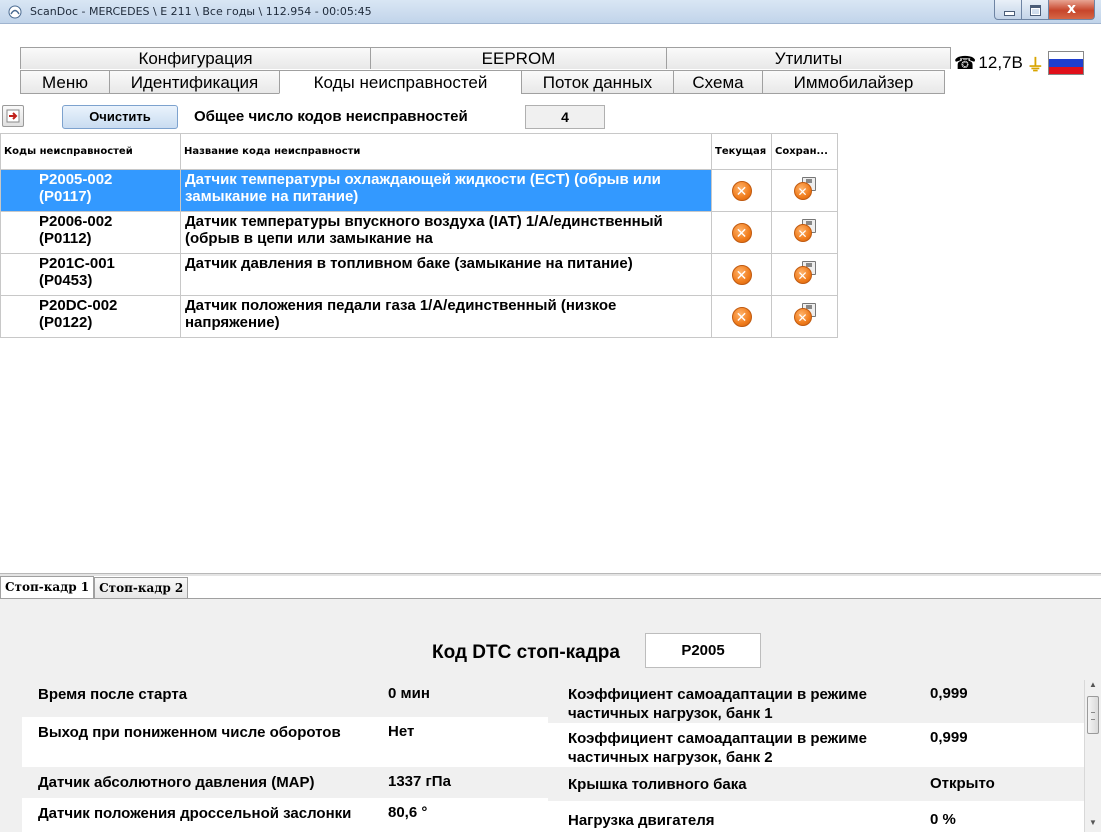 Image resolution: width=1101 pixels, height=832 pixels. What do you see at coordinates (141, 588) in the screenshot?
I see `tab-freeze-frame-2: Стоп-кадр 2` at bounding box center [141, 588].